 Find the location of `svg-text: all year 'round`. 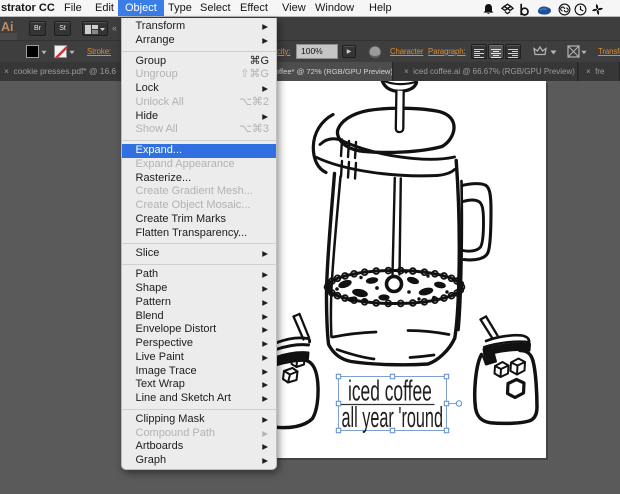

svg-text: all year 'round is located at coordinates (392, 417).